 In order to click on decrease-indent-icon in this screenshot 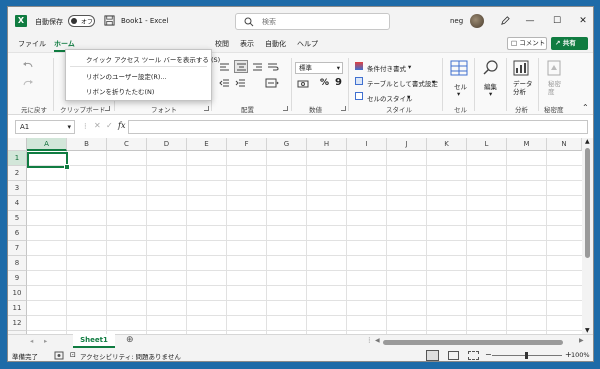, I will do `click(224, 83)`.